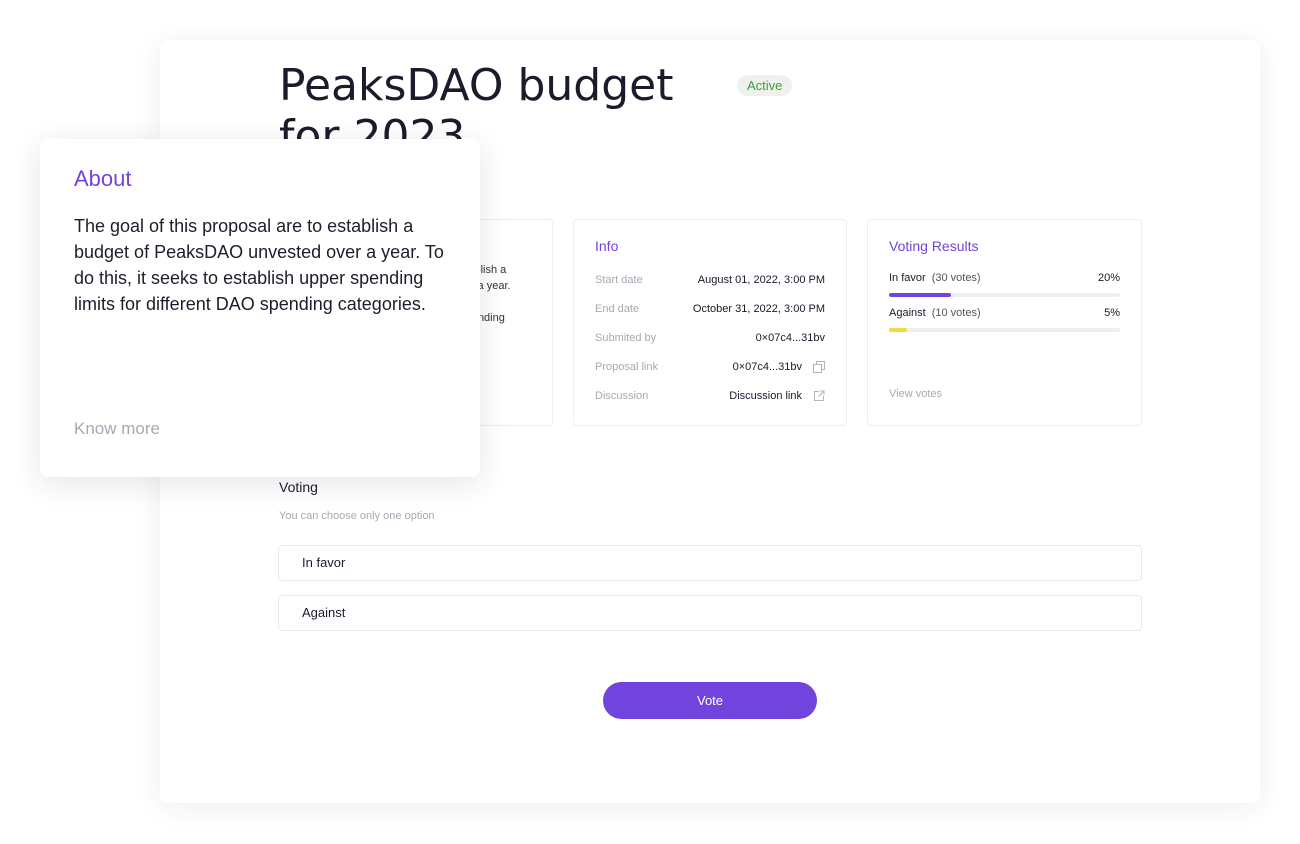 Image resolution: width=1300 pixels, height=844 pixels. I want to click on info-label: Proposal link, so click(626, 367).